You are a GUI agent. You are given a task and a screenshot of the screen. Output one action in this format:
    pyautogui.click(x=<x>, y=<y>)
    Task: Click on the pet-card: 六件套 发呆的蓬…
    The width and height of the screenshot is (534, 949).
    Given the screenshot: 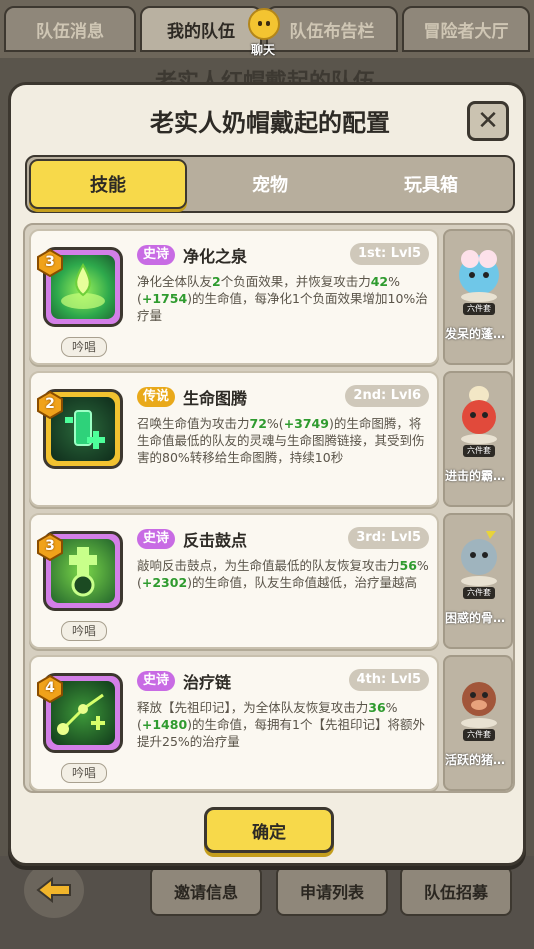 What is the action you would take?
    pyautogui.click(x=478, y=297)
    